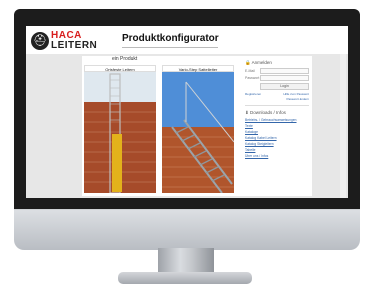  What do you see at coordinates (268, 112) in the screenshot?
I see `downloads-title-text: Downloads / Infos` at bounding box center [268, 112].